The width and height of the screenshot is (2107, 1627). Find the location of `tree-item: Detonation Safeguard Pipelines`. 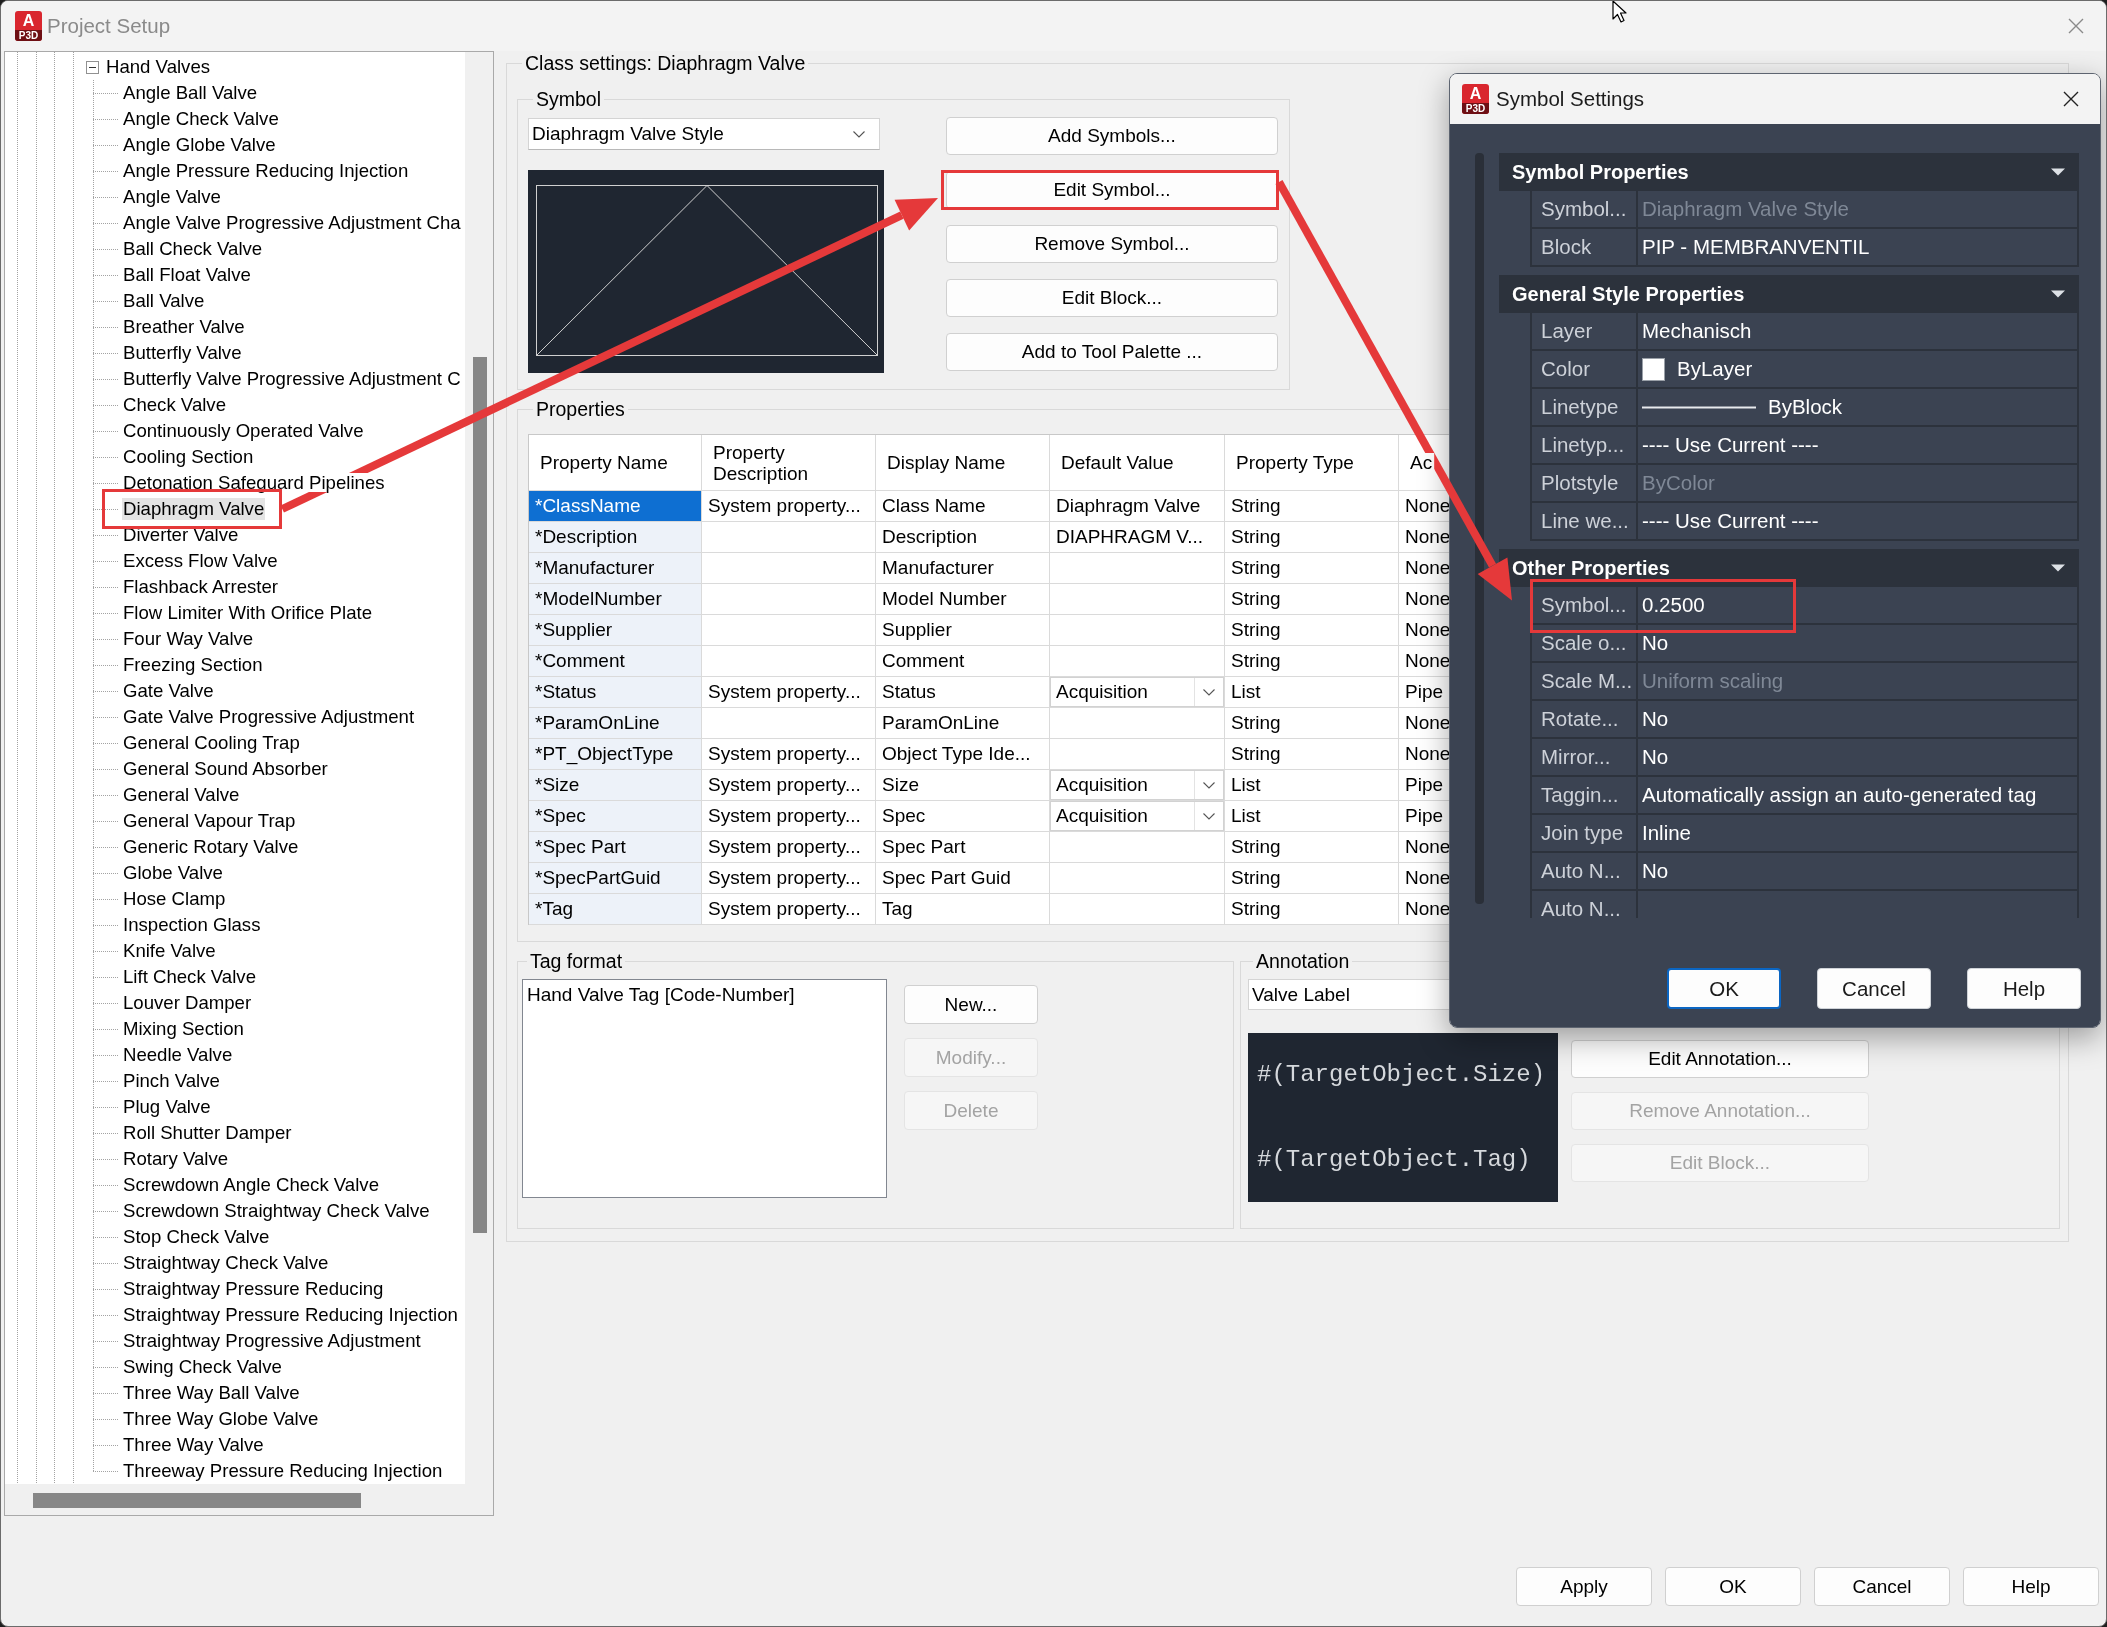

tree-item: Detonation Safeguard Pipelines is located at coordinates (254, 483).